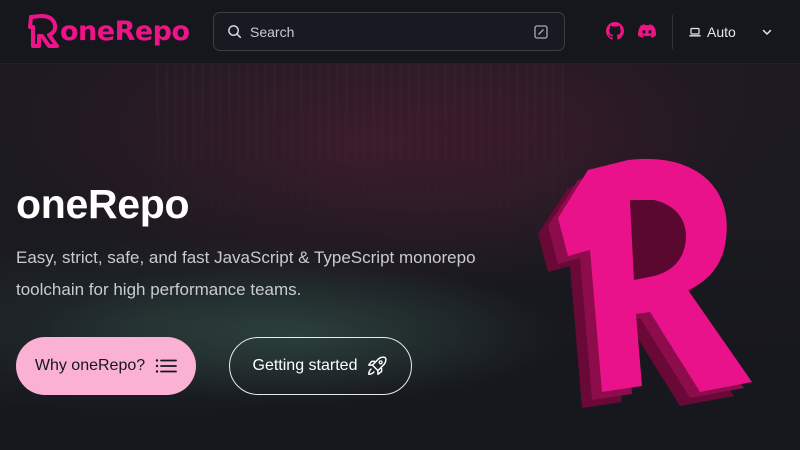 The width and height of the screenshot is (800, 450). Describe the element at coordinates (645, 283) in the screenshot. I see `onerepo-3d-logo-icon` at that location.